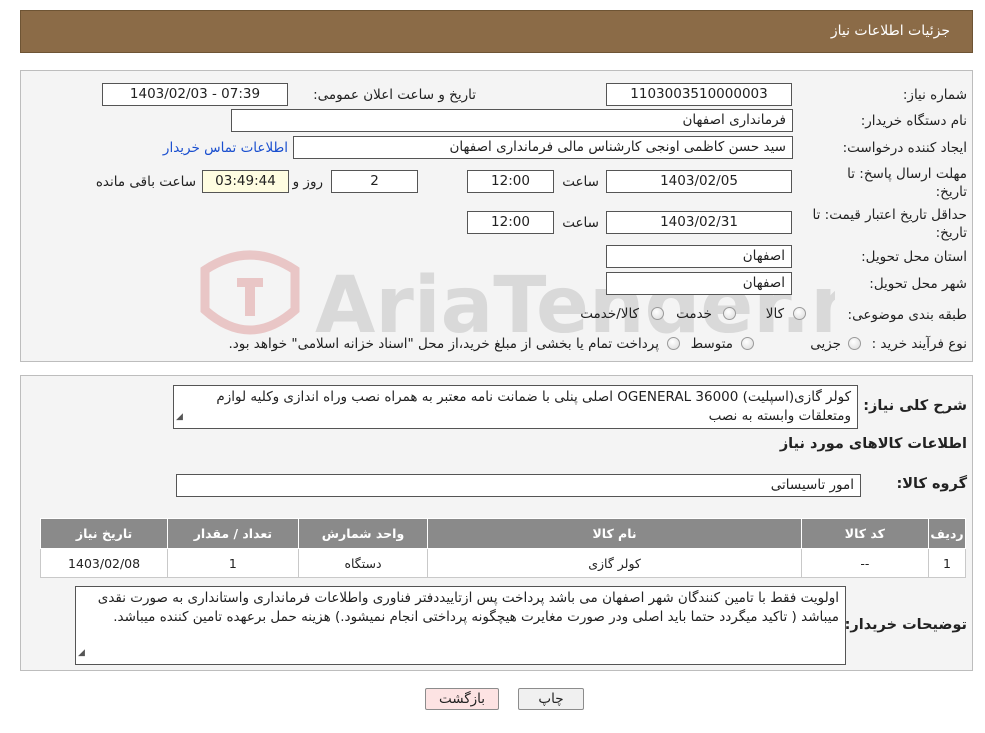 The image size is (985, 733). I want to click on city-label: شهر محل تحویل:, so click(918, 284).